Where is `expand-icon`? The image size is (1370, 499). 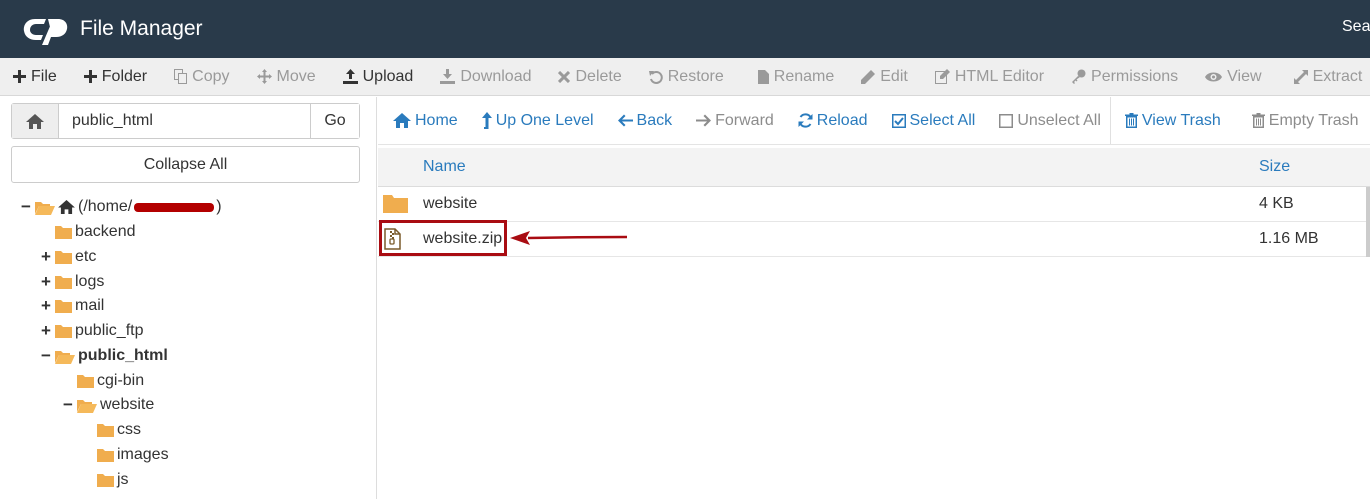 expand-icon is located at coordinates (1300, 76).